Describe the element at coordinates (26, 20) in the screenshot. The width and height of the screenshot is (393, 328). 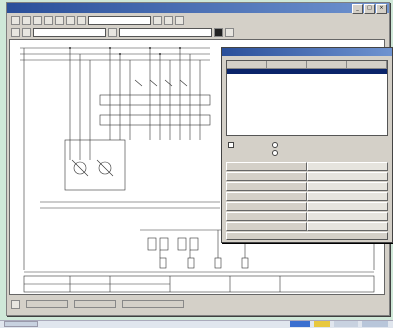
I see `open-icon` at that location.